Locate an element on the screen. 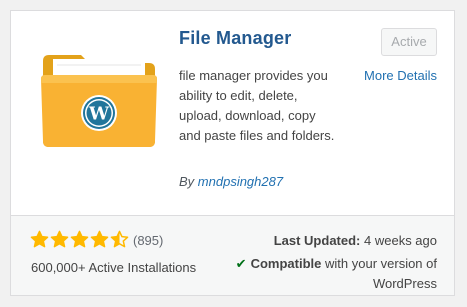 The image size is (467, 307). folder-wordpress-icon: W is located at coordinates (99, 95).